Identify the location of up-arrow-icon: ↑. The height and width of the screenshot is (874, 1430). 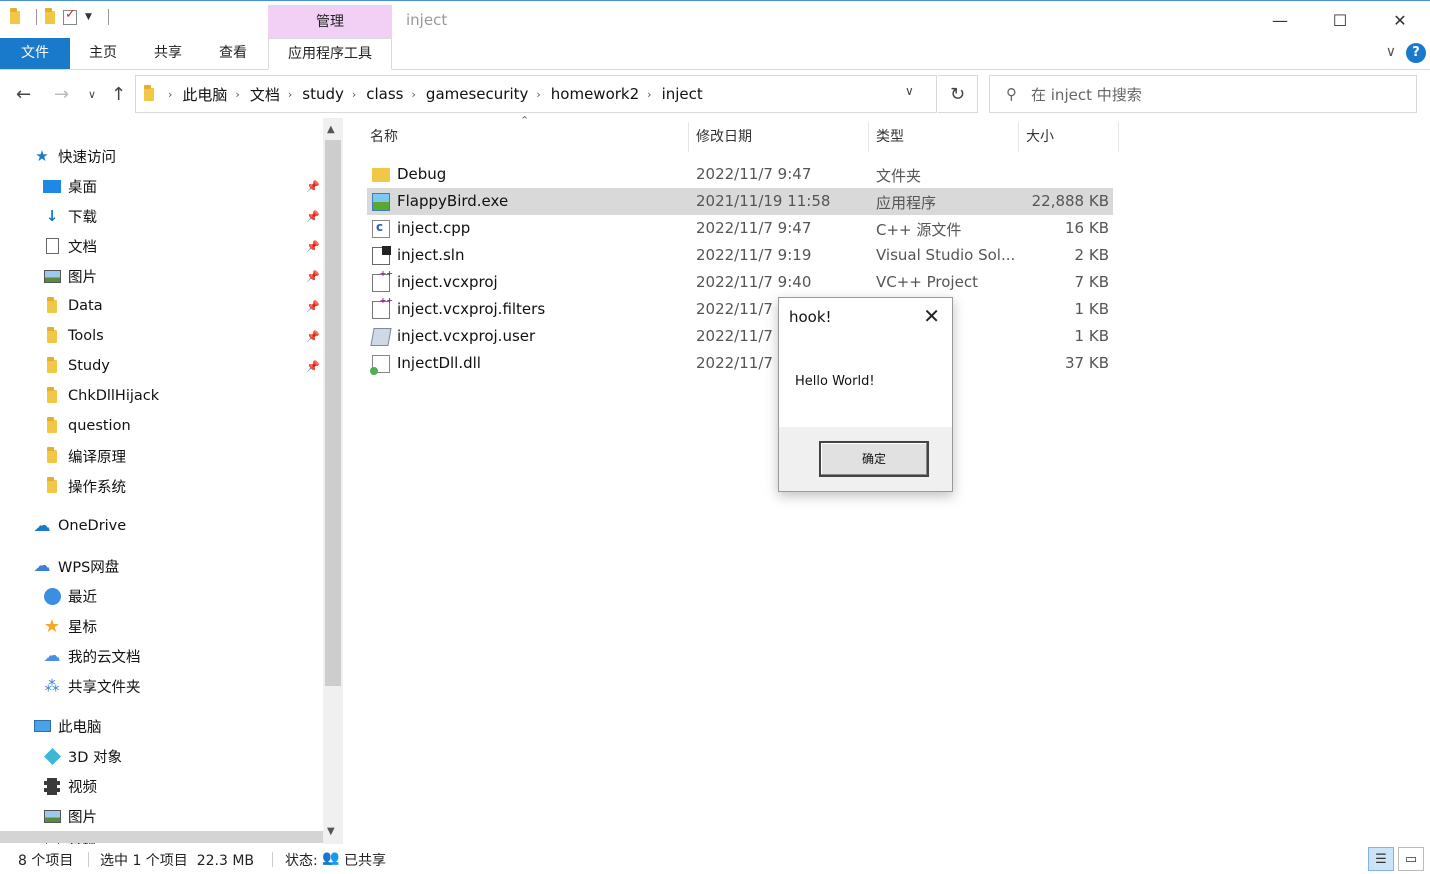
(118, 94).